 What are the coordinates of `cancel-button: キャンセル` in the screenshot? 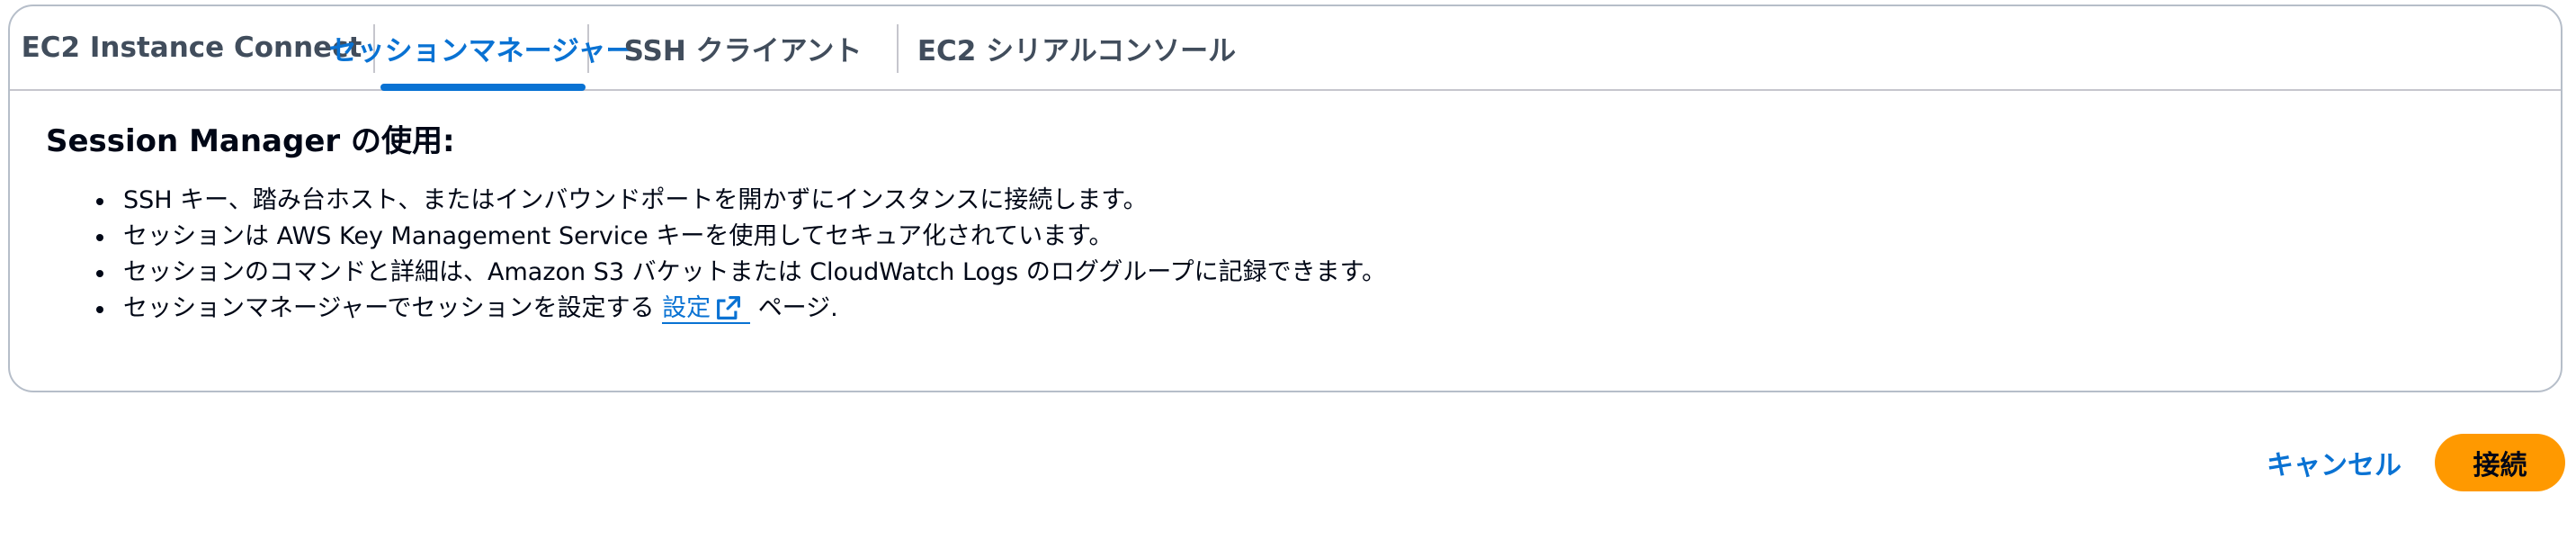 It's located at (2334, 463).